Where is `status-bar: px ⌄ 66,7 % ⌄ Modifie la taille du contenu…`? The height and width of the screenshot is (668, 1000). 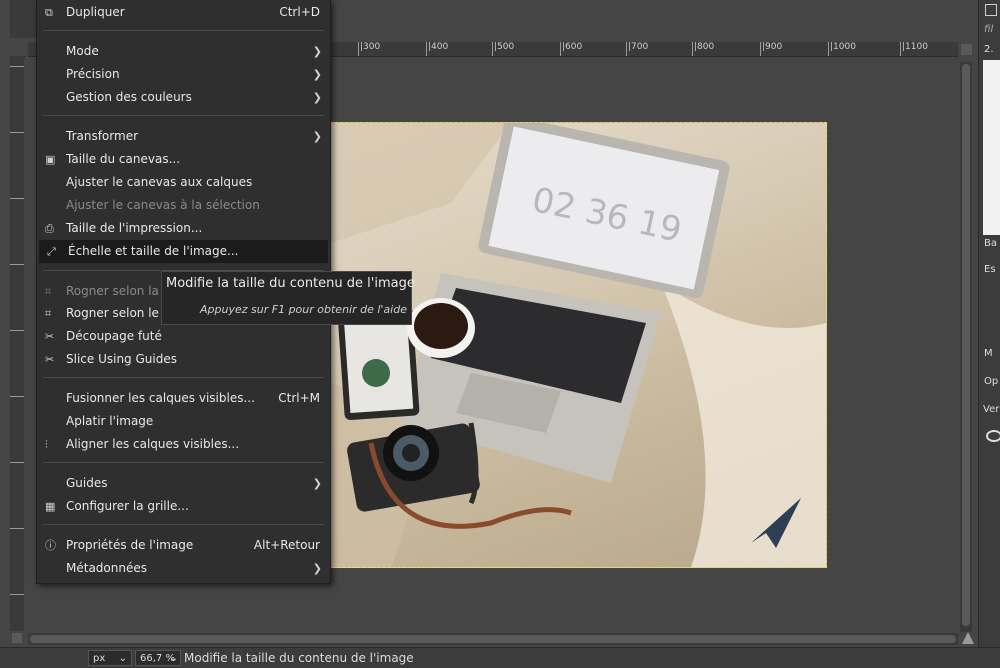 status-bar: px ⌄ 66,7 % ⌄ Modifie la taille du contenu… is located at coordinates (500, 657).